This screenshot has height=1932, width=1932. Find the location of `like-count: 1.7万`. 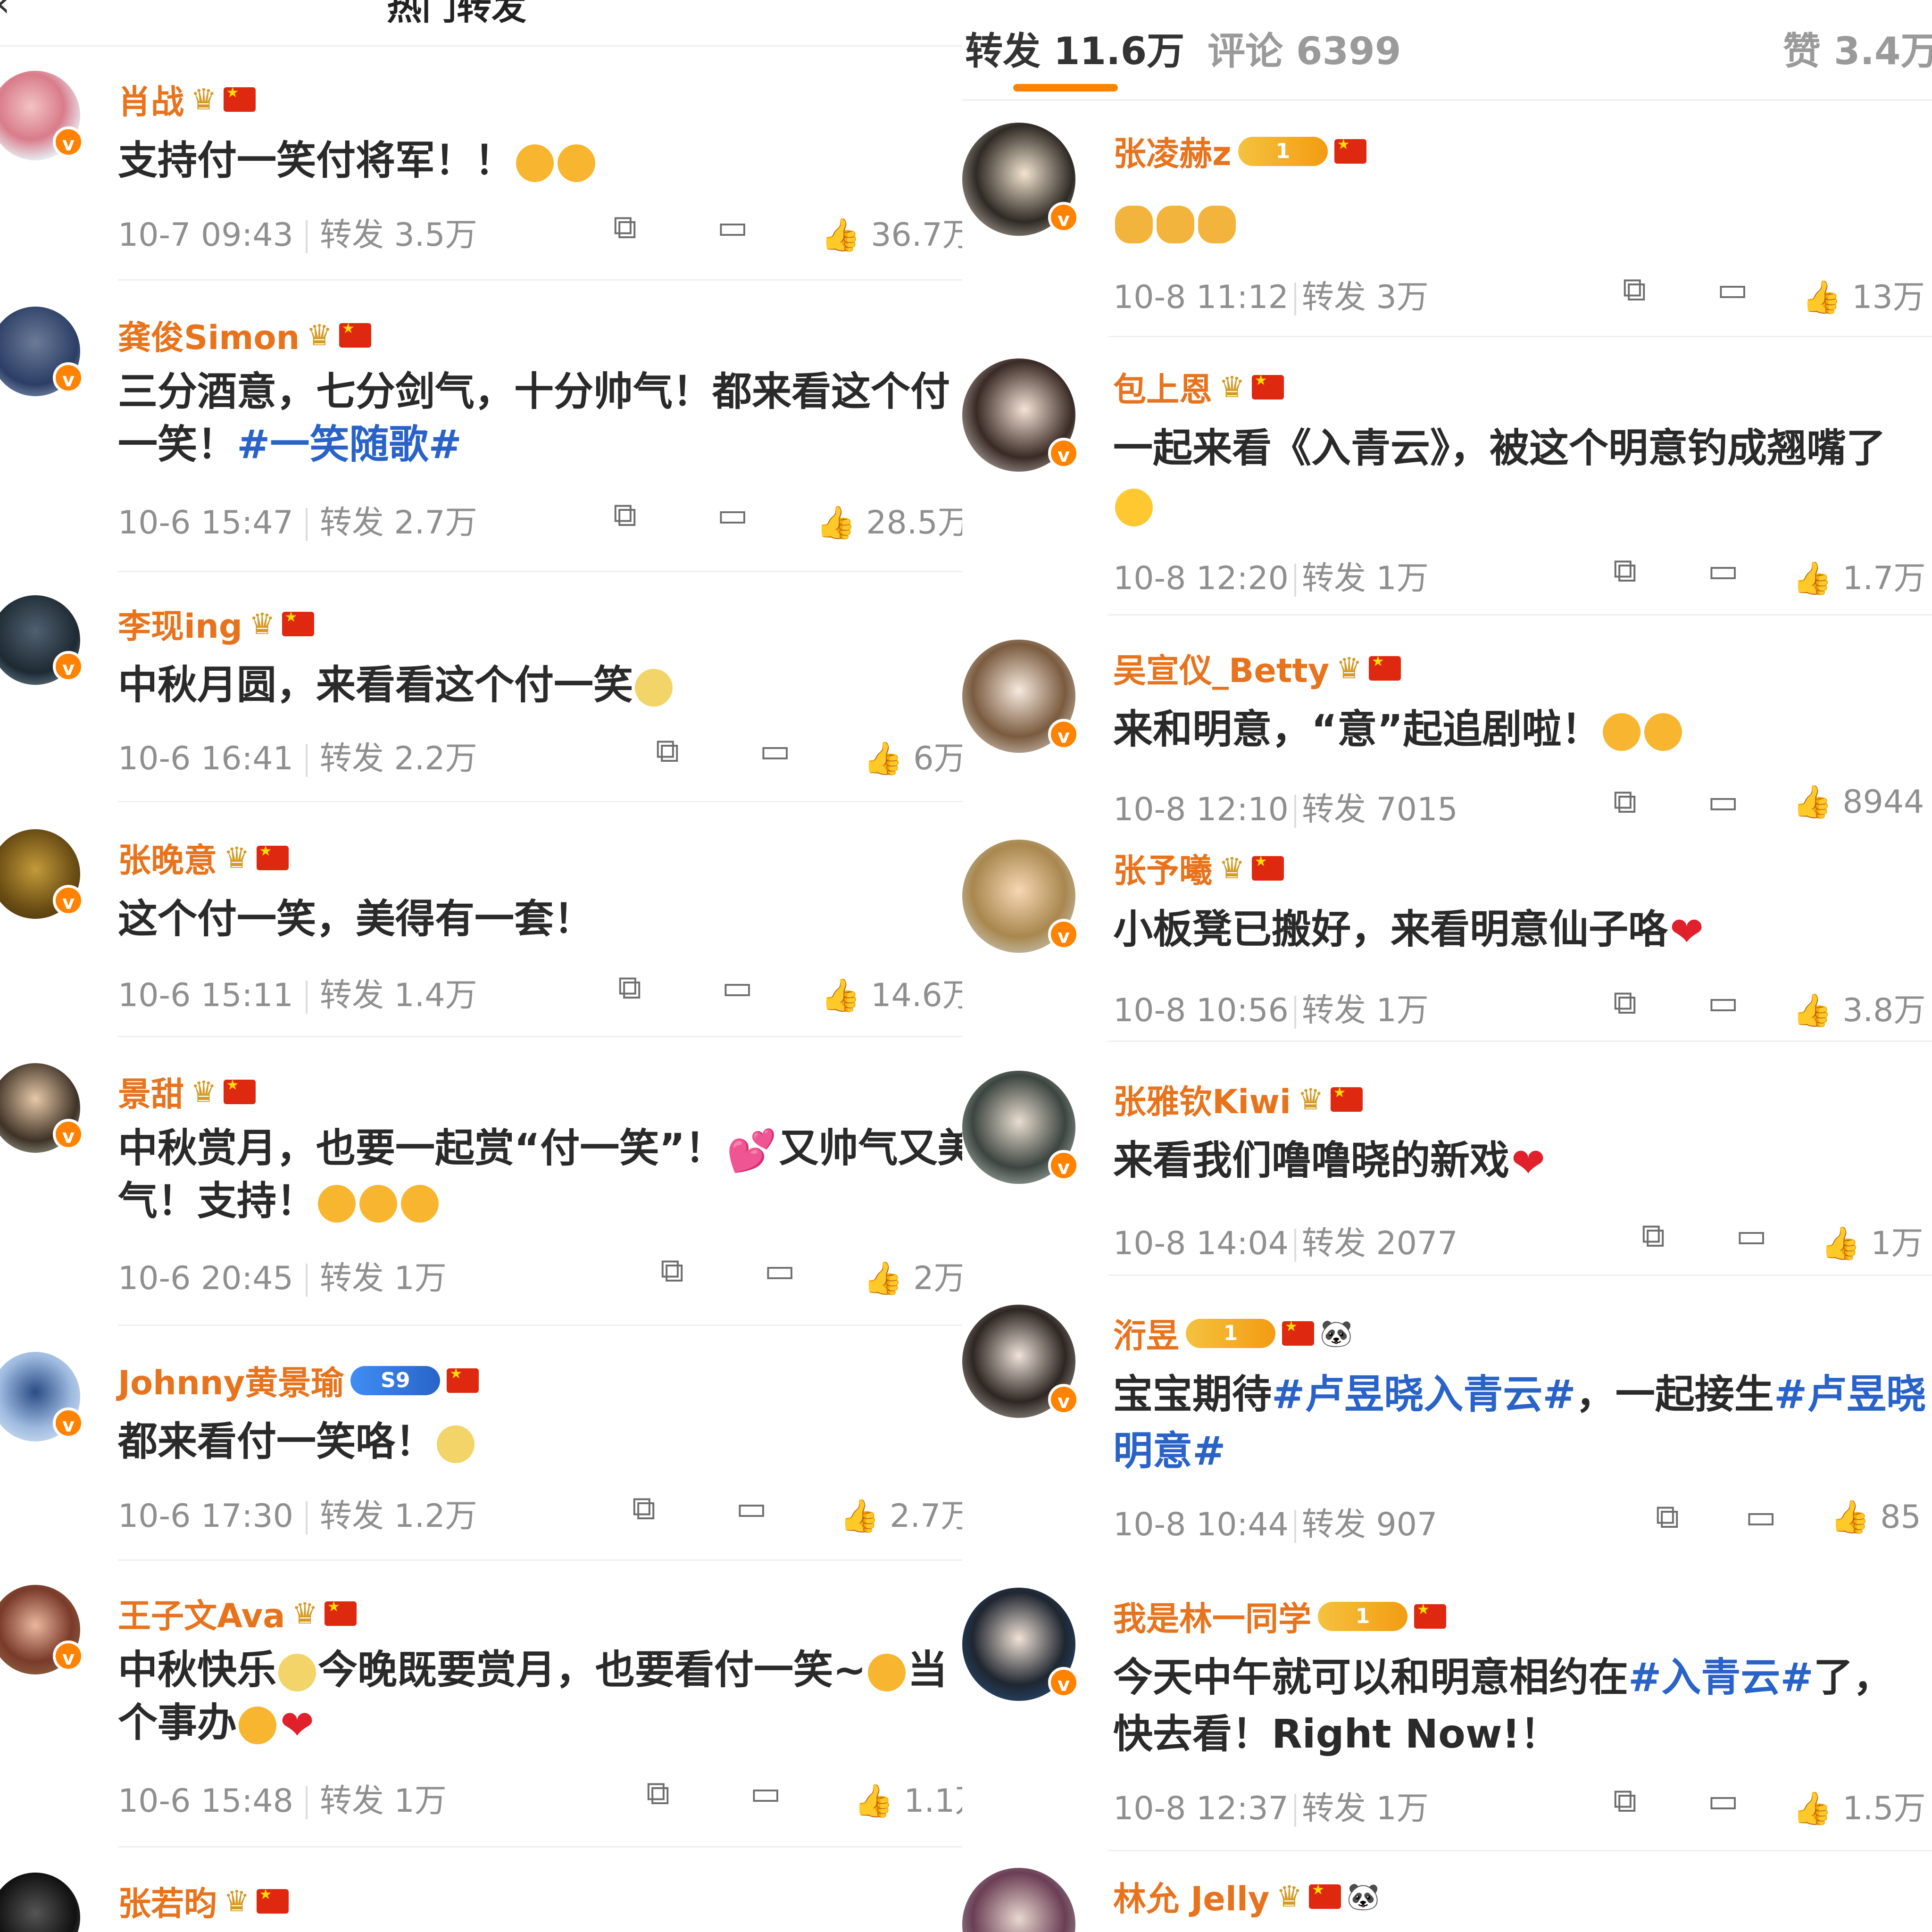

like-count: 1.7万 is located at coordinates (1884, 578).